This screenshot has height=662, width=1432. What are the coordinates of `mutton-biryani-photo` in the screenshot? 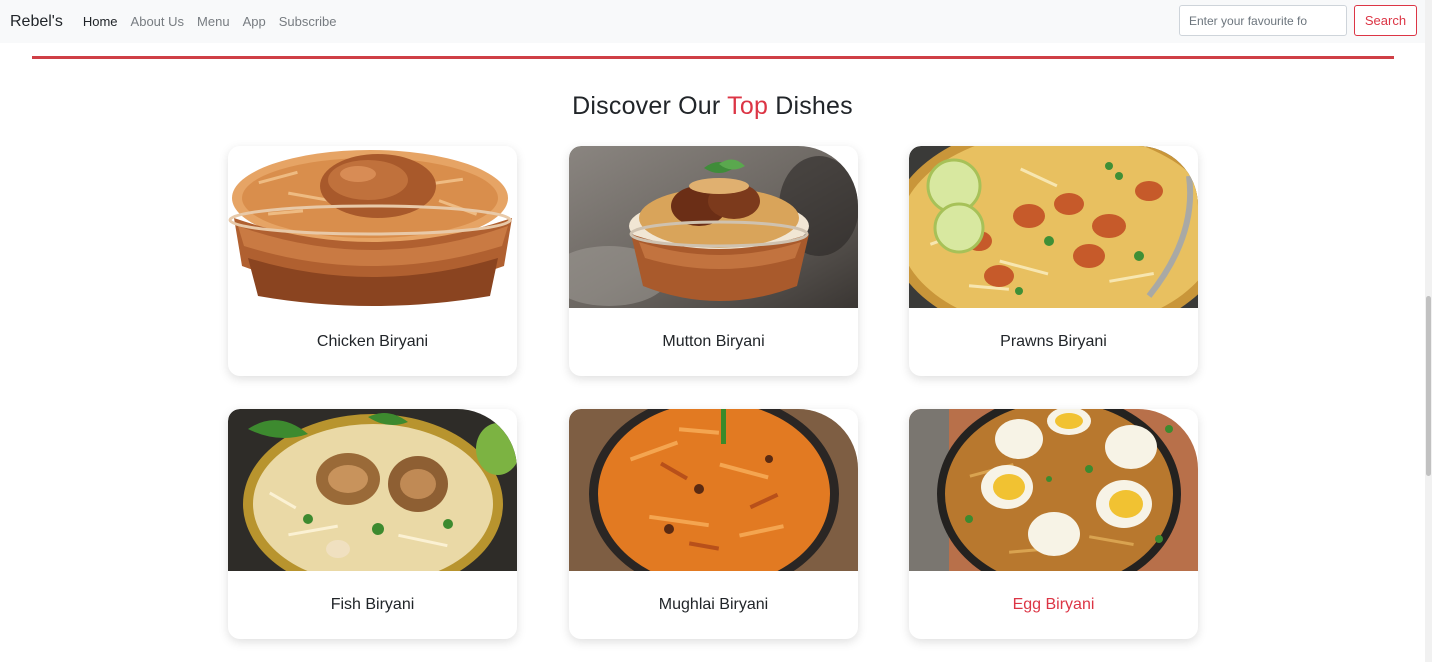 It's located at (713, 227).